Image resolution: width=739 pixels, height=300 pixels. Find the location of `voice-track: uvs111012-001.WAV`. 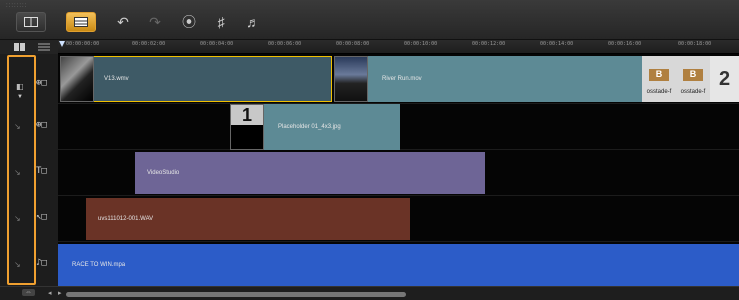

voice-track: uvs111012-001.WAV is located at coordinates (398, 219).